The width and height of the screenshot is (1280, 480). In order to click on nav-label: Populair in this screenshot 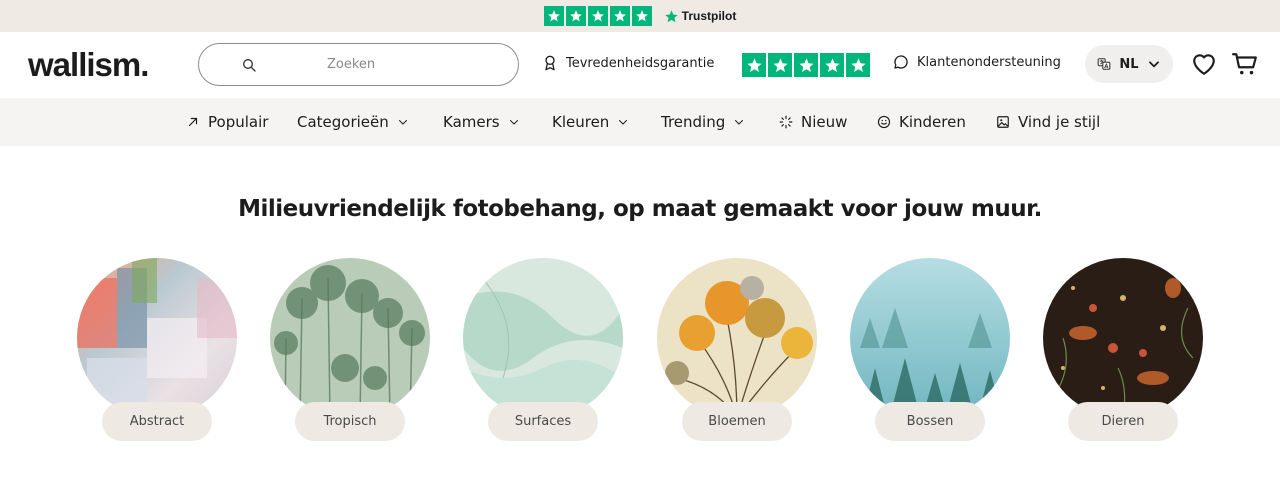, I will do `click(238, 122)`.